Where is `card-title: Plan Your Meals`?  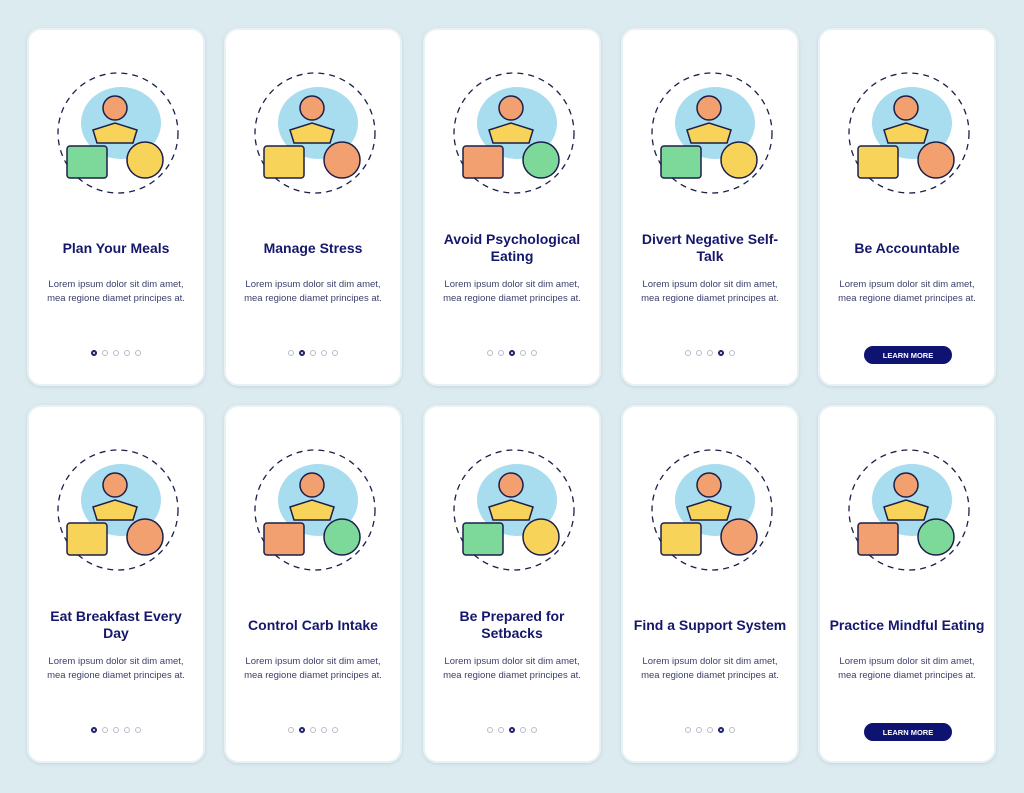 card-title: Plan Your Meals is located at coordinates (116, 247).